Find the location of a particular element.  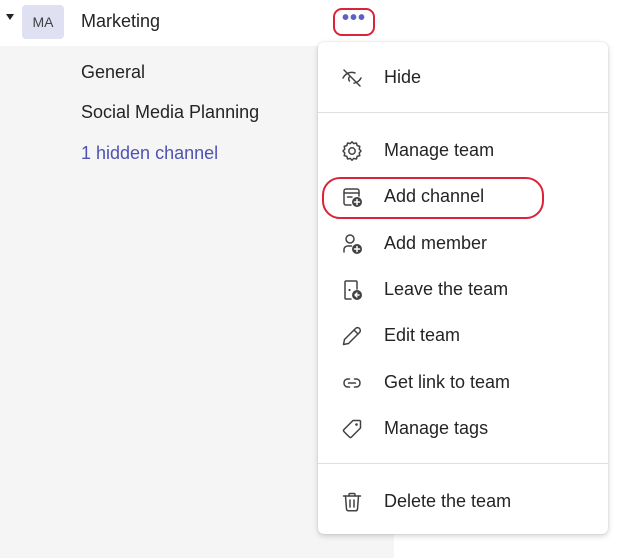

menu-item-label: Manage team is located at coordinates (439, 150).